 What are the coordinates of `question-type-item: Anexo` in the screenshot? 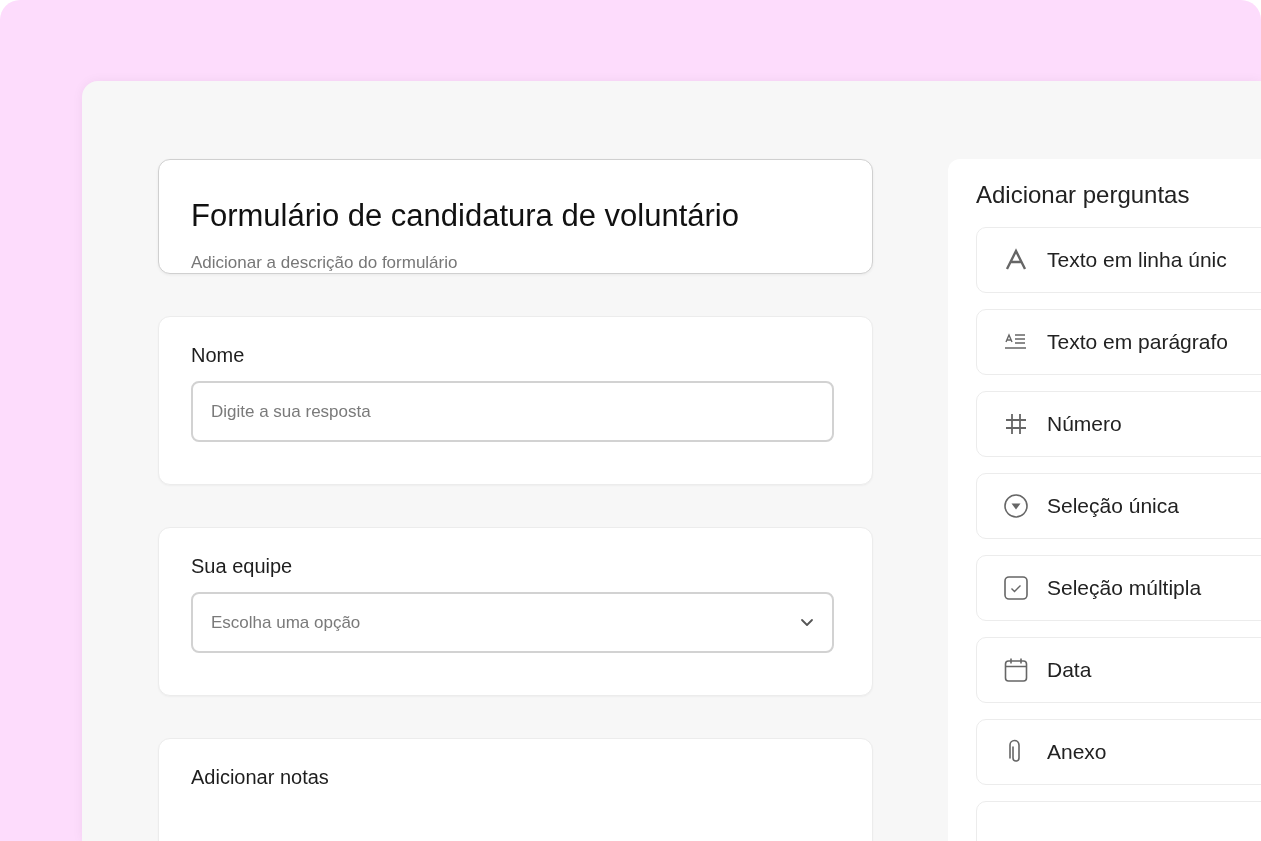 It's located at (1118, 752).